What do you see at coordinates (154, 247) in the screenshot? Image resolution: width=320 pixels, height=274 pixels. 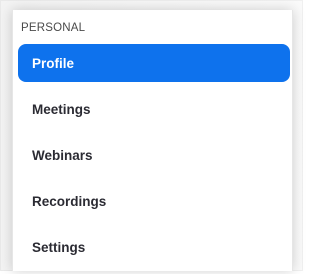 I see `sidebar-item-settings: Settings` at bounding box center [154, 247].